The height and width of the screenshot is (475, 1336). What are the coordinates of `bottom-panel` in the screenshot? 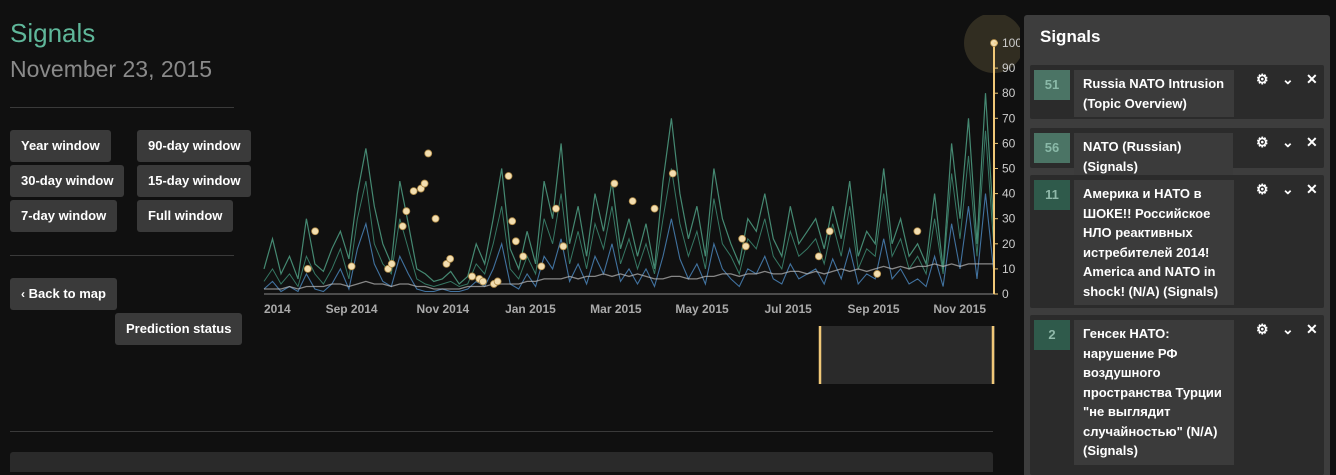 It's located at (501, 462).